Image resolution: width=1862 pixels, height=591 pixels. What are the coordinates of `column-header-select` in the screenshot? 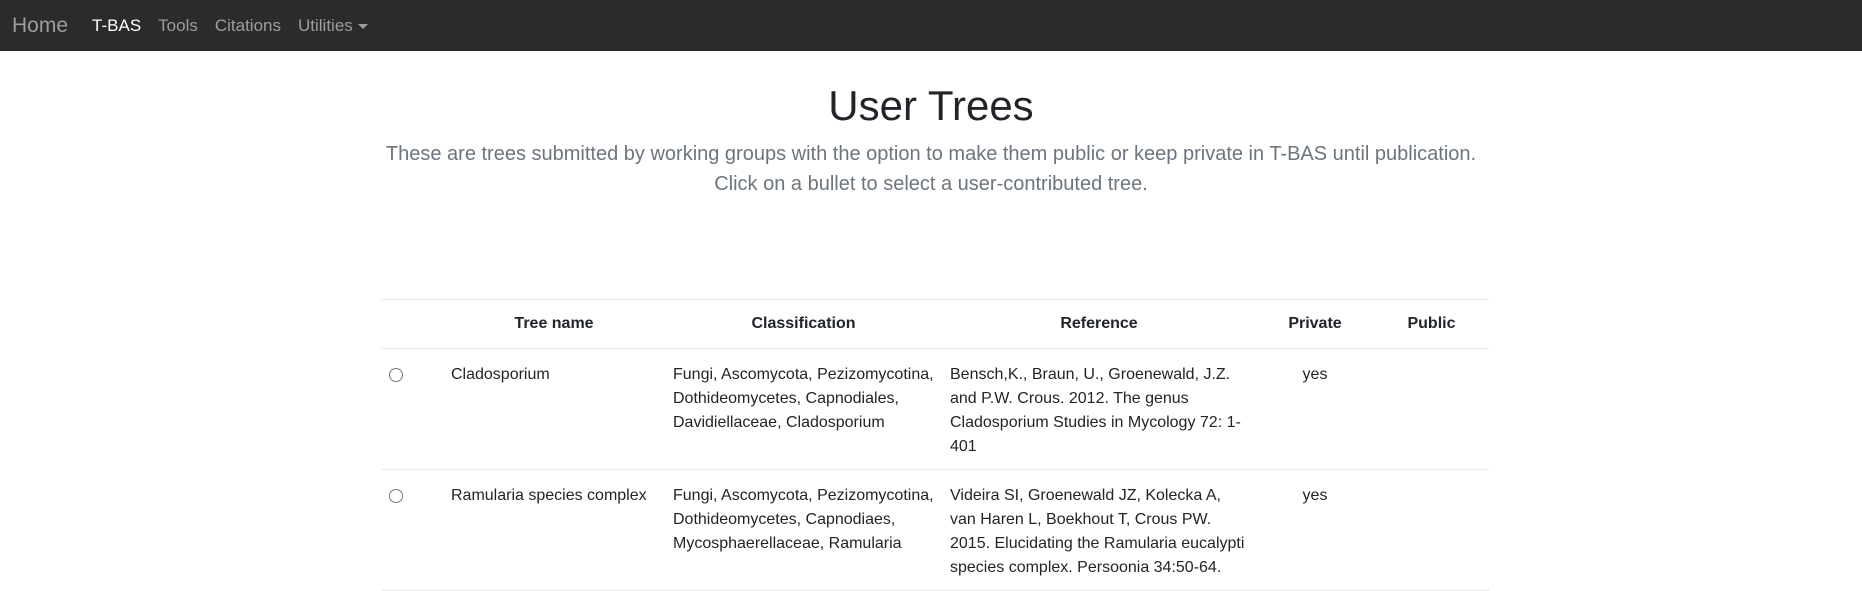 It's located at (412, 324).